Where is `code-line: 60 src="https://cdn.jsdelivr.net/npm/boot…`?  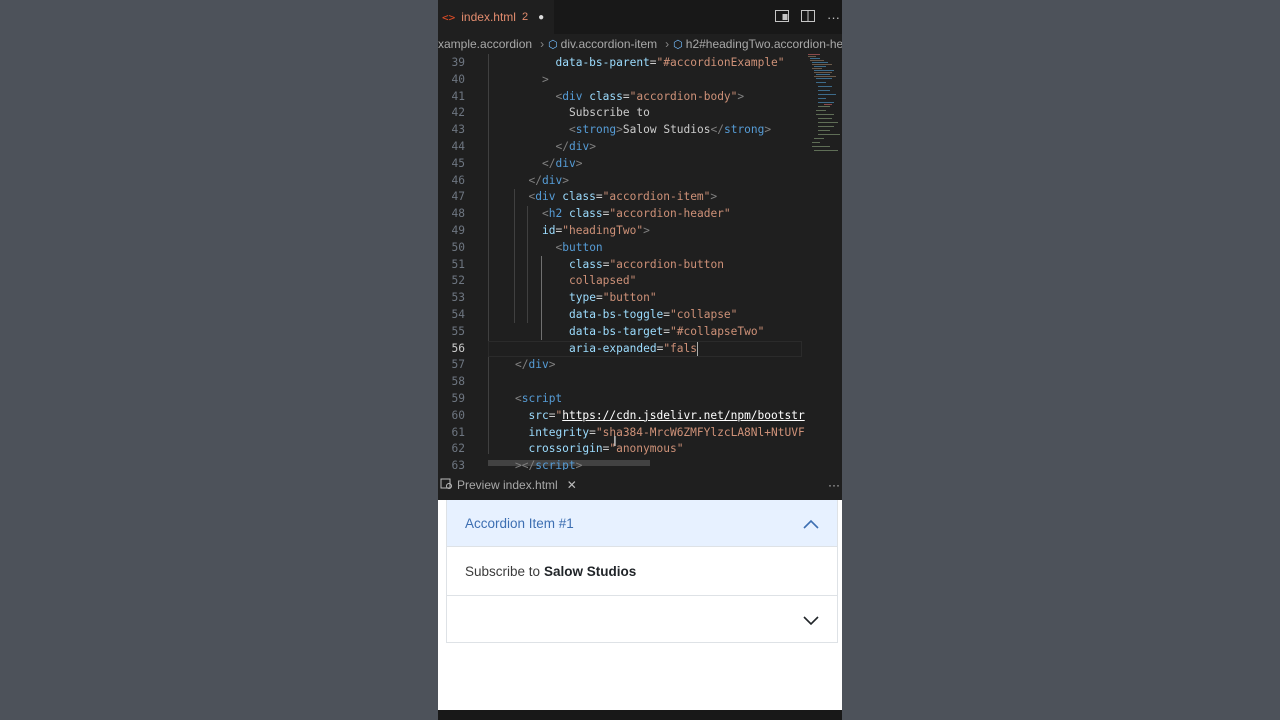
code-line: 60 src="https://cdn.jsdelivr.net/npm/boot… is located at coordinates (640, 416).